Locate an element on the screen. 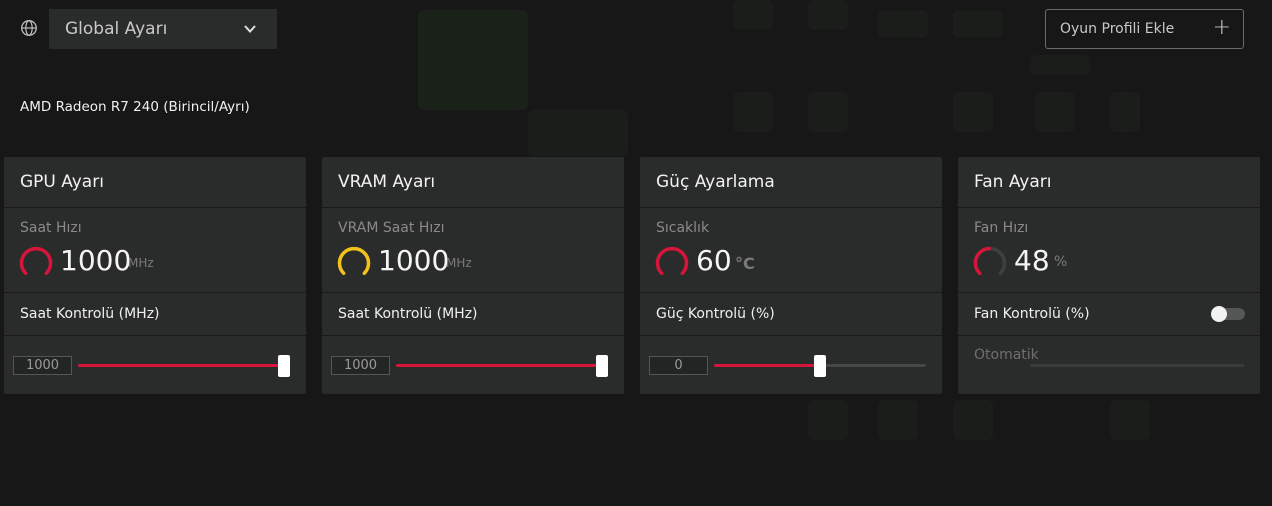 This screenshot has width=1272, height=506. vram-value-input: 1000 is located at coordinates (360, 365).